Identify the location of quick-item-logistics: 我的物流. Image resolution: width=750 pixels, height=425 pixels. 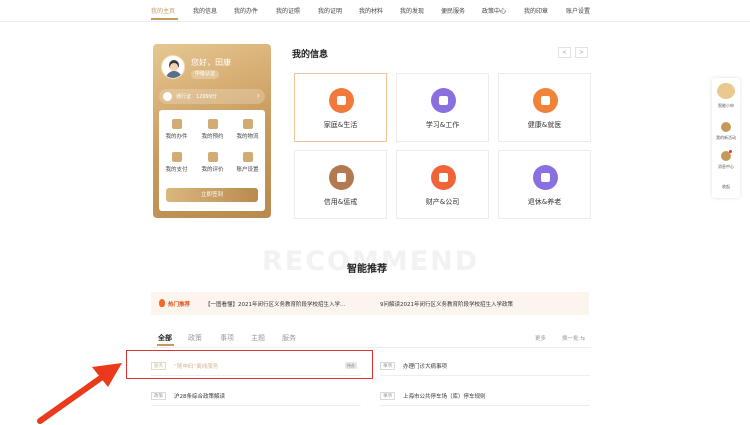
(247, 129).